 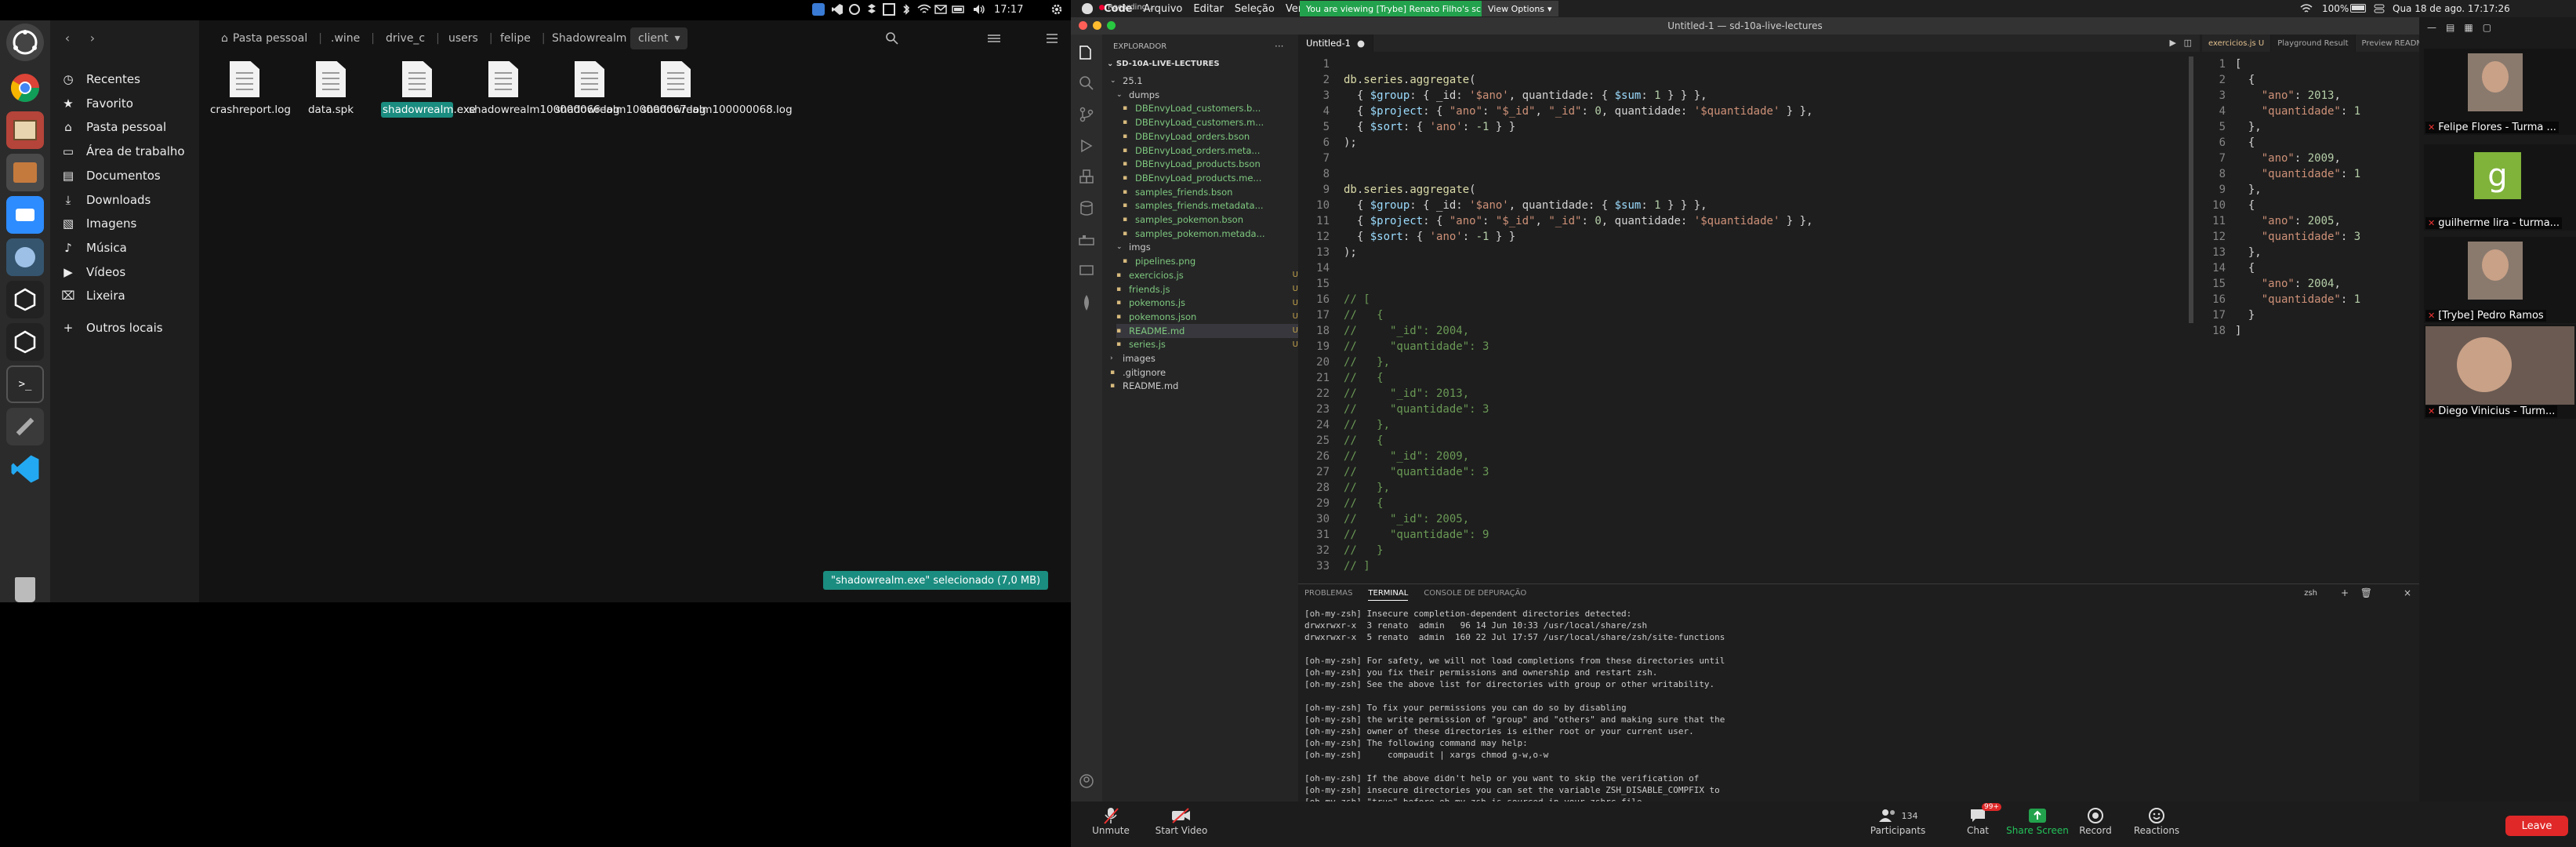 I want to click on tree-file: ▪pipelines.pngU, so click(x=1217, y=261).